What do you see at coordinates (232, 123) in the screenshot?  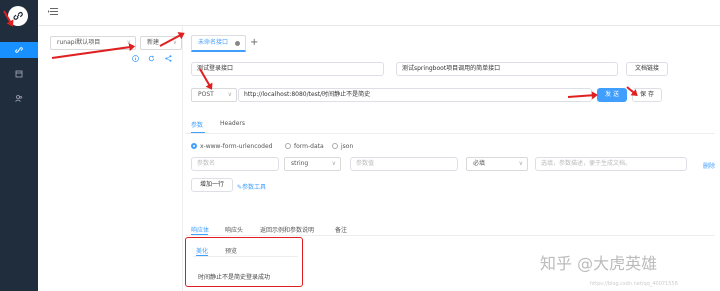 I see `tab-headers: Headers` at bounding box center [232, 123].